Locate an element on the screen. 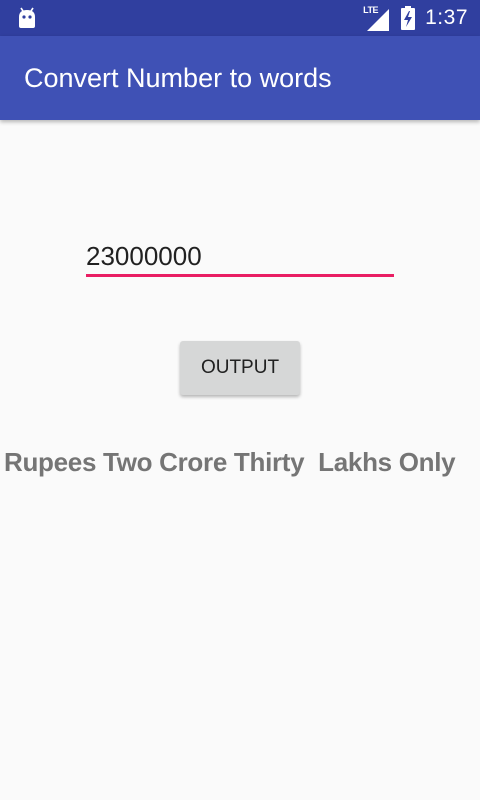 Image resolution: width=480 pixels, height=800 pixels. app-bar: Convert Number to words is located at coordinates (240, 78).